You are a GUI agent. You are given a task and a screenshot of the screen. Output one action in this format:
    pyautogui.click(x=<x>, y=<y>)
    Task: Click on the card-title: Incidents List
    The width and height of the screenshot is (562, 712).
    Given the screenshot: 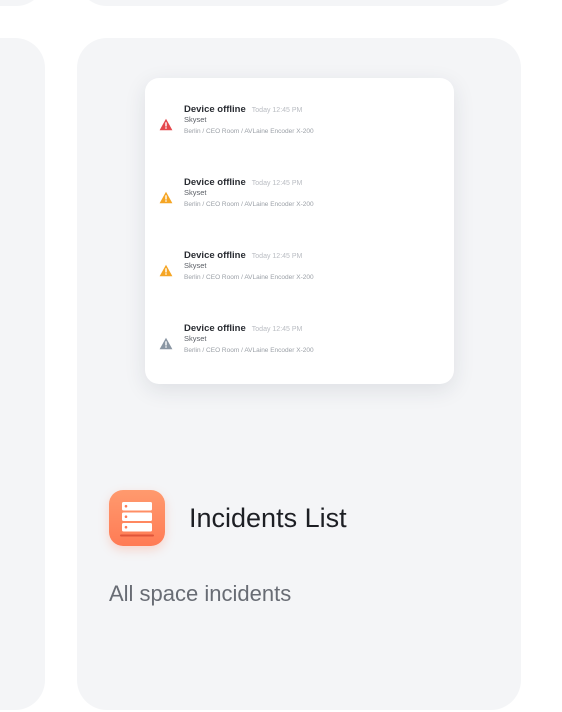 What is the action you would take?
    pyautogui.click(x=268, y=518)
    